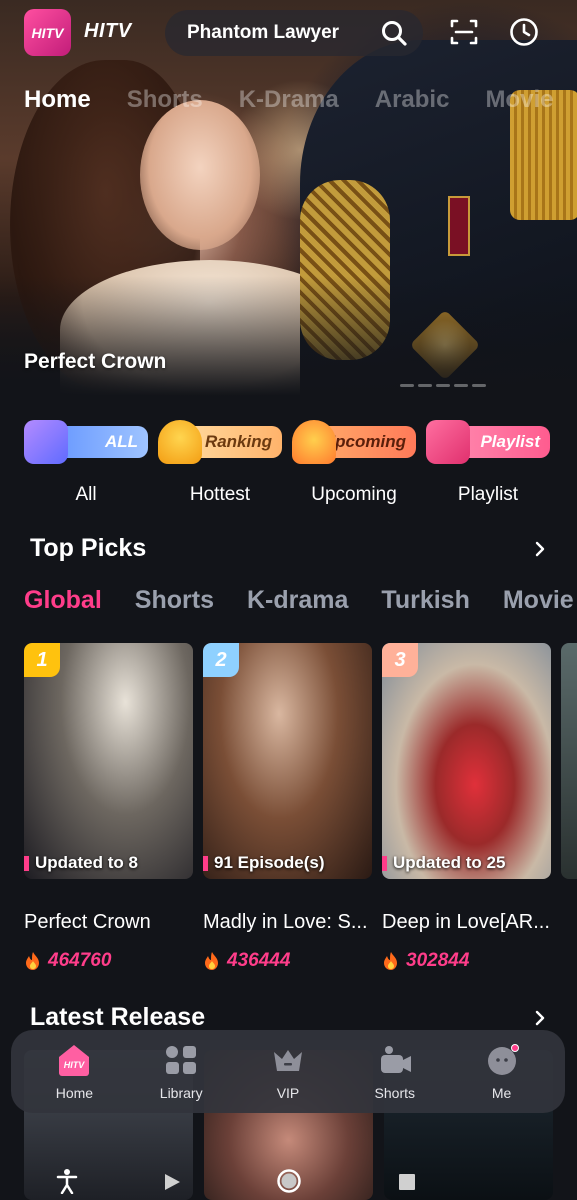 This screenshot has width=577, height=1200. What do you see at coordinates (63, 600) in the screenshot?
I see `subtab-global: Global` at bounding box center [63, 600].